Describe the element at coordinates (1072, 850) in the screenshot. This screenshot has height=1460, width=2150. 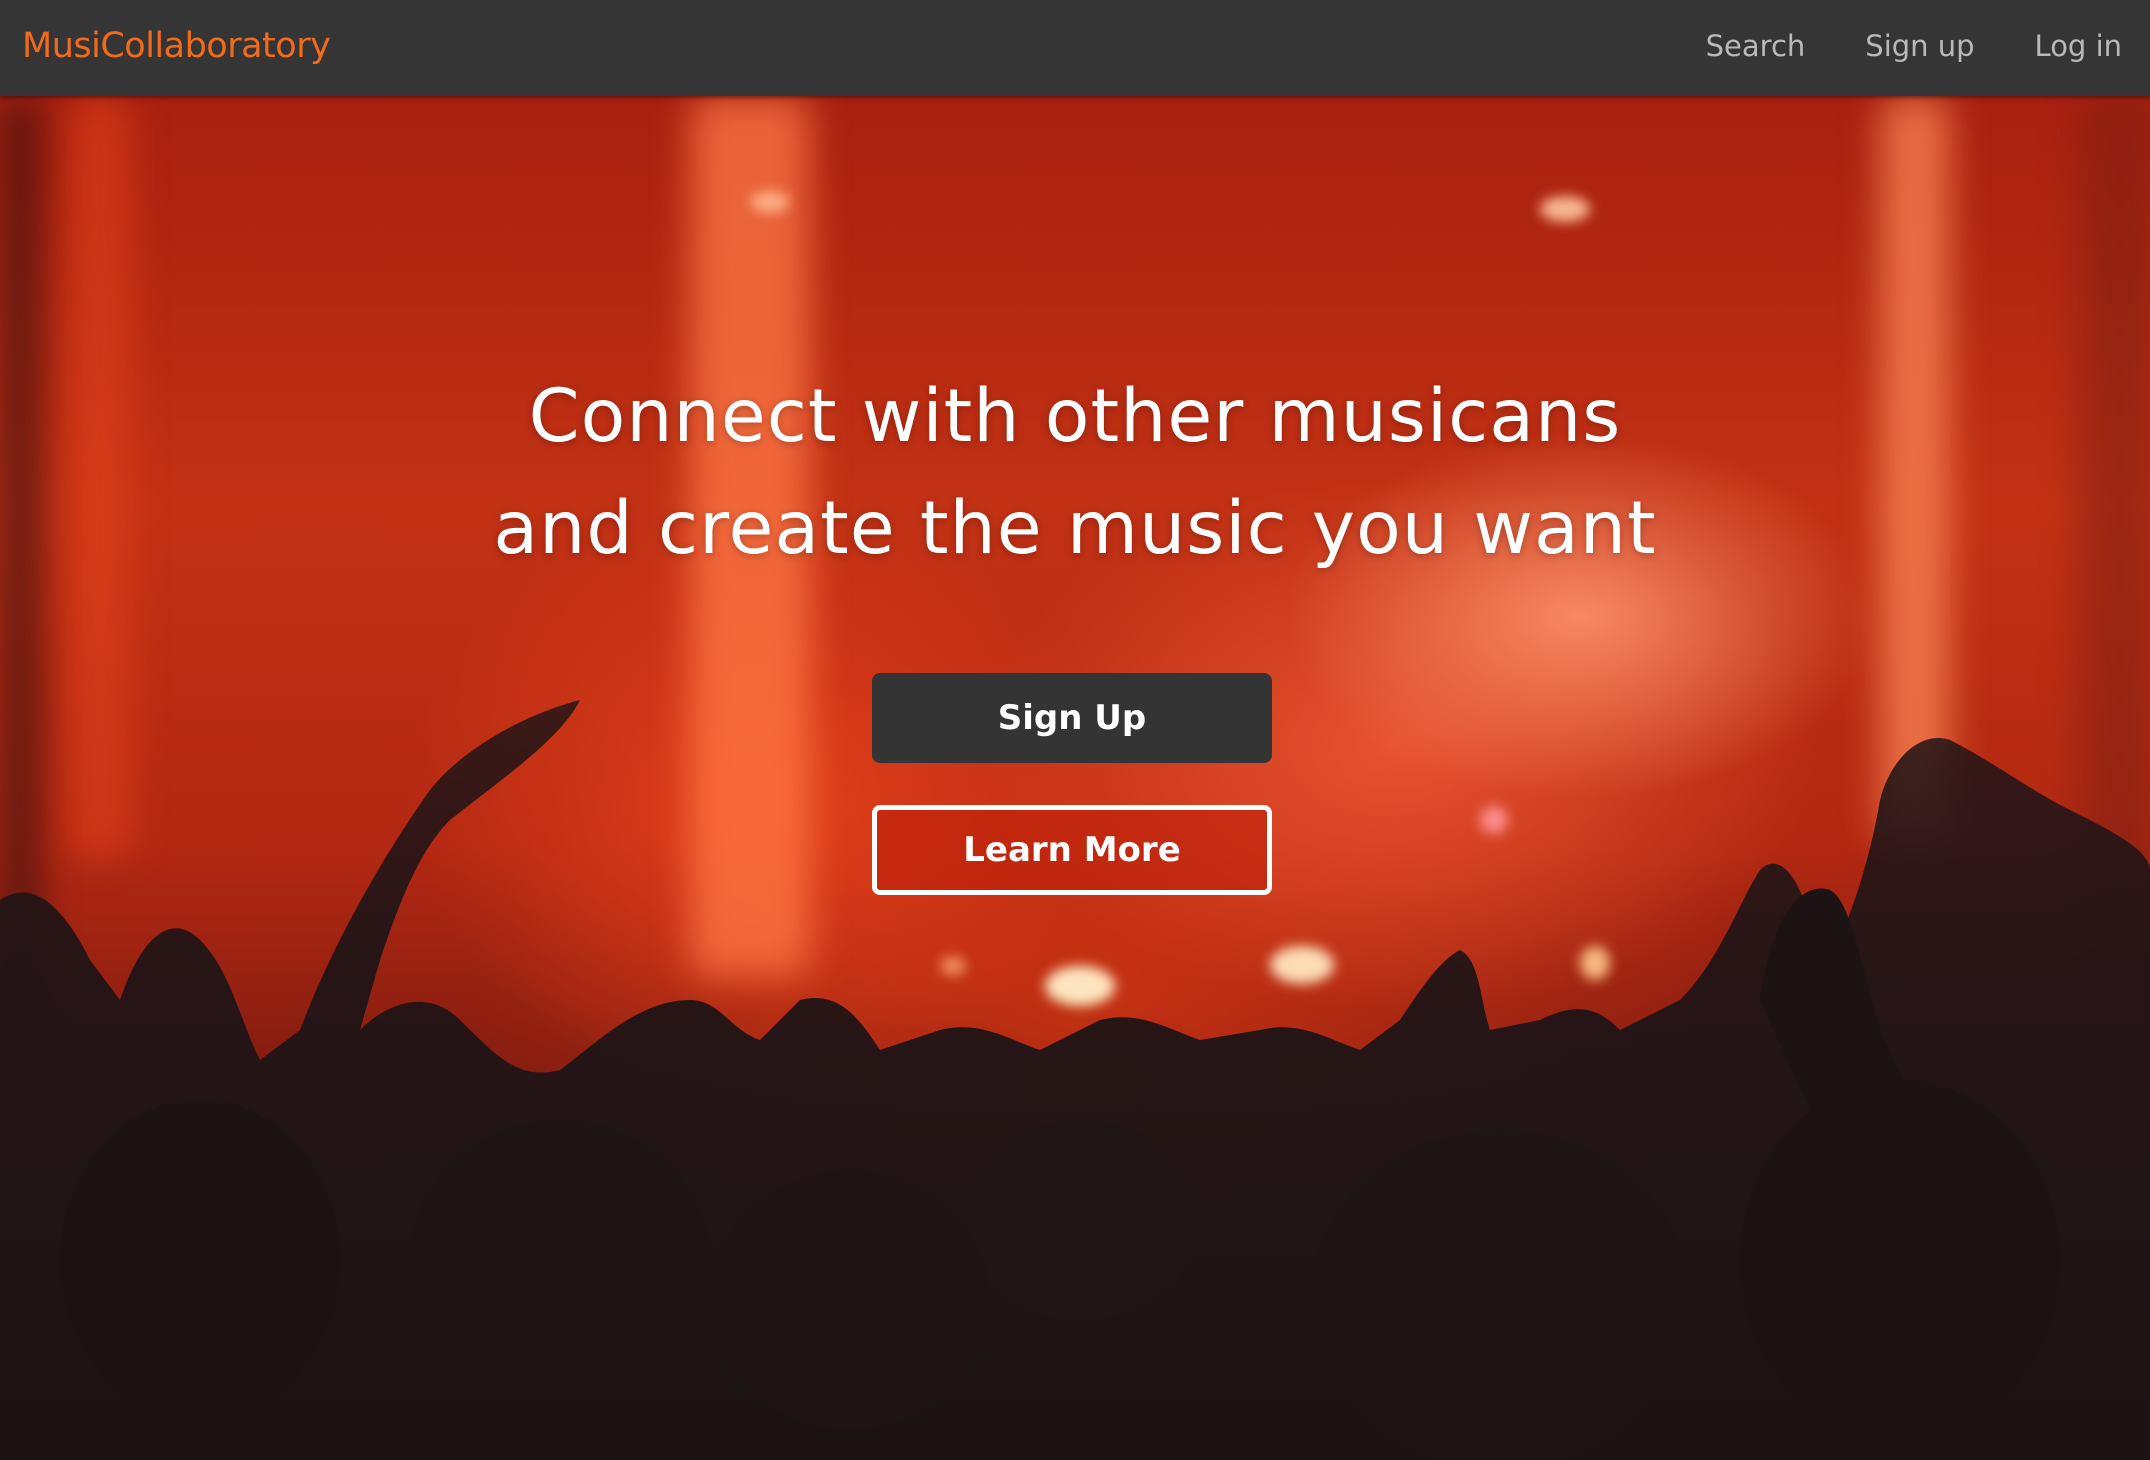
I see `learn-more-button: Learn More` at that location.